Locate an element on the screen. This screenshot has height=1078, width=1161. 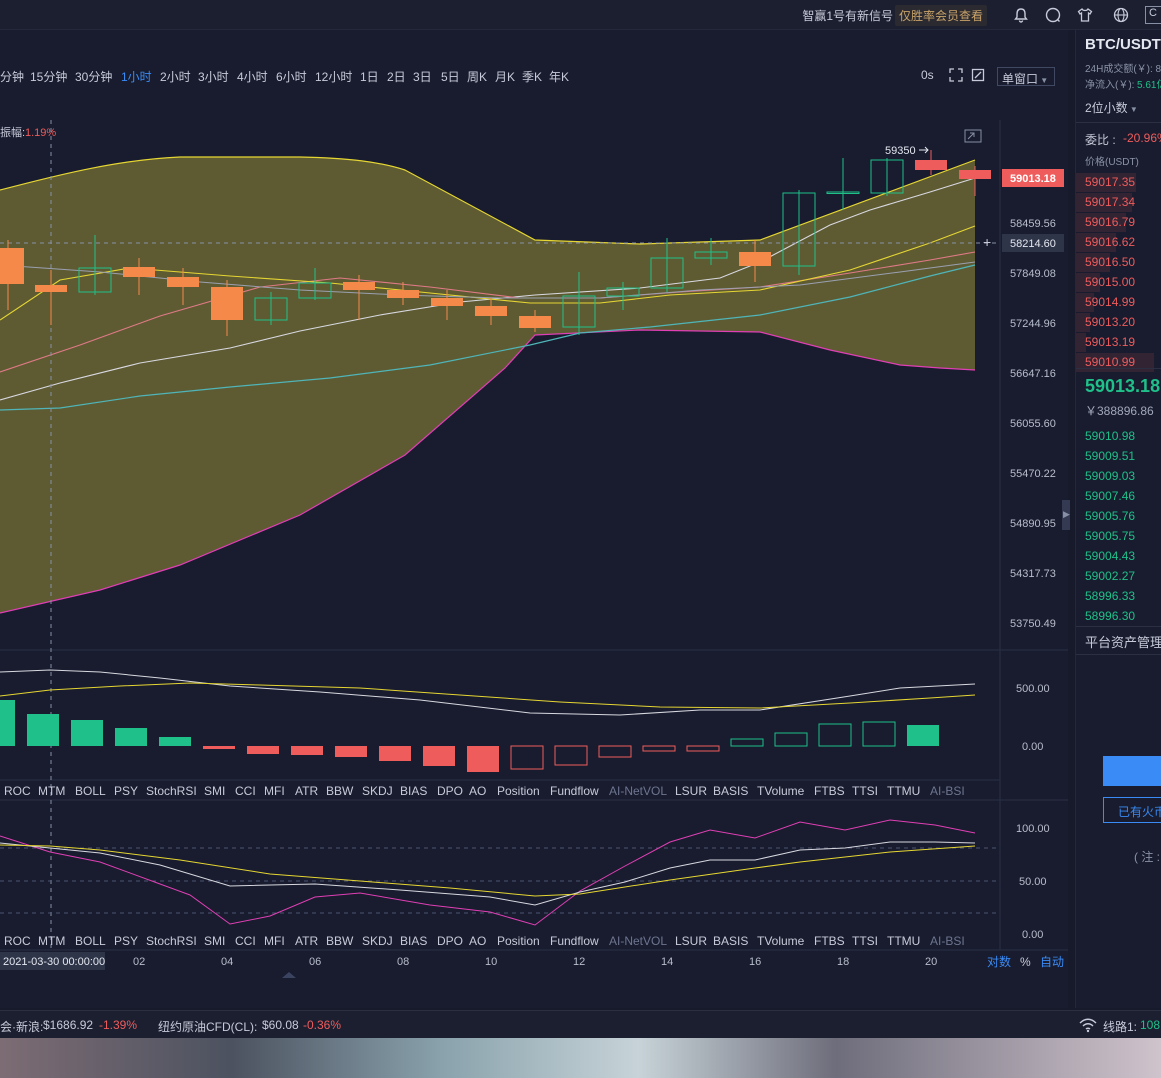
timeframe-12: 5日 is located at coordinates (450, 76).